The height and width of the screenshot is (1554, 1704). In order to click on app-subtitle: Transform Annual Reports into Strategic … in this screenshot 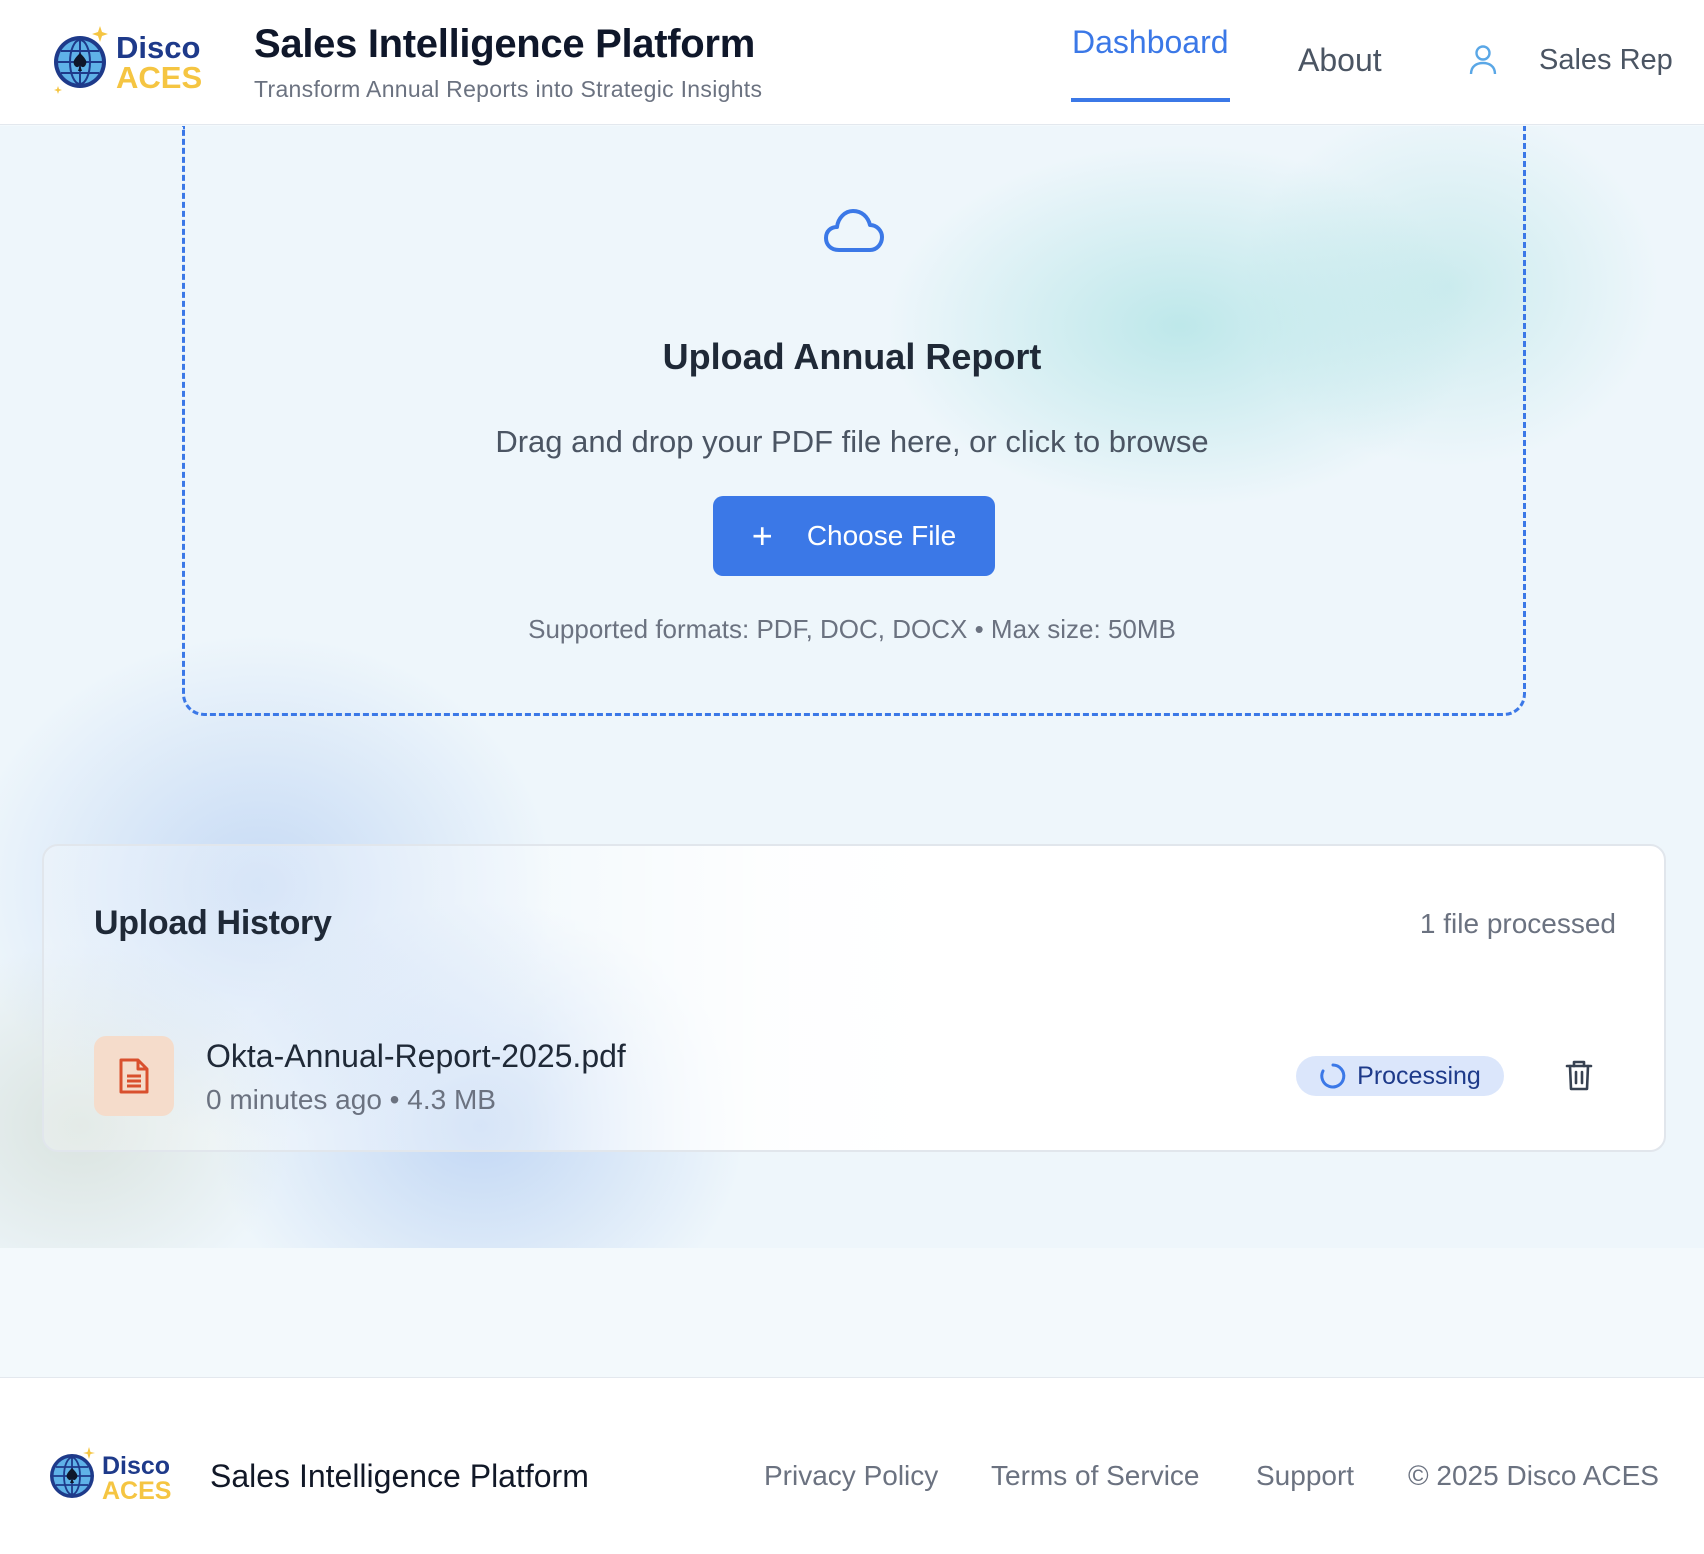, I will do `click(508, 89)`.